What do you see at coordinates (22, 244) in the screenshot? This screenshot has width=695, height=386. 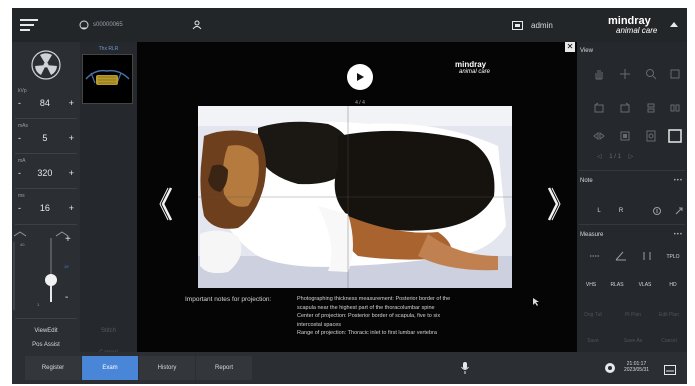 I see `slider-top-value: 40` at bounding box center [22, 244].